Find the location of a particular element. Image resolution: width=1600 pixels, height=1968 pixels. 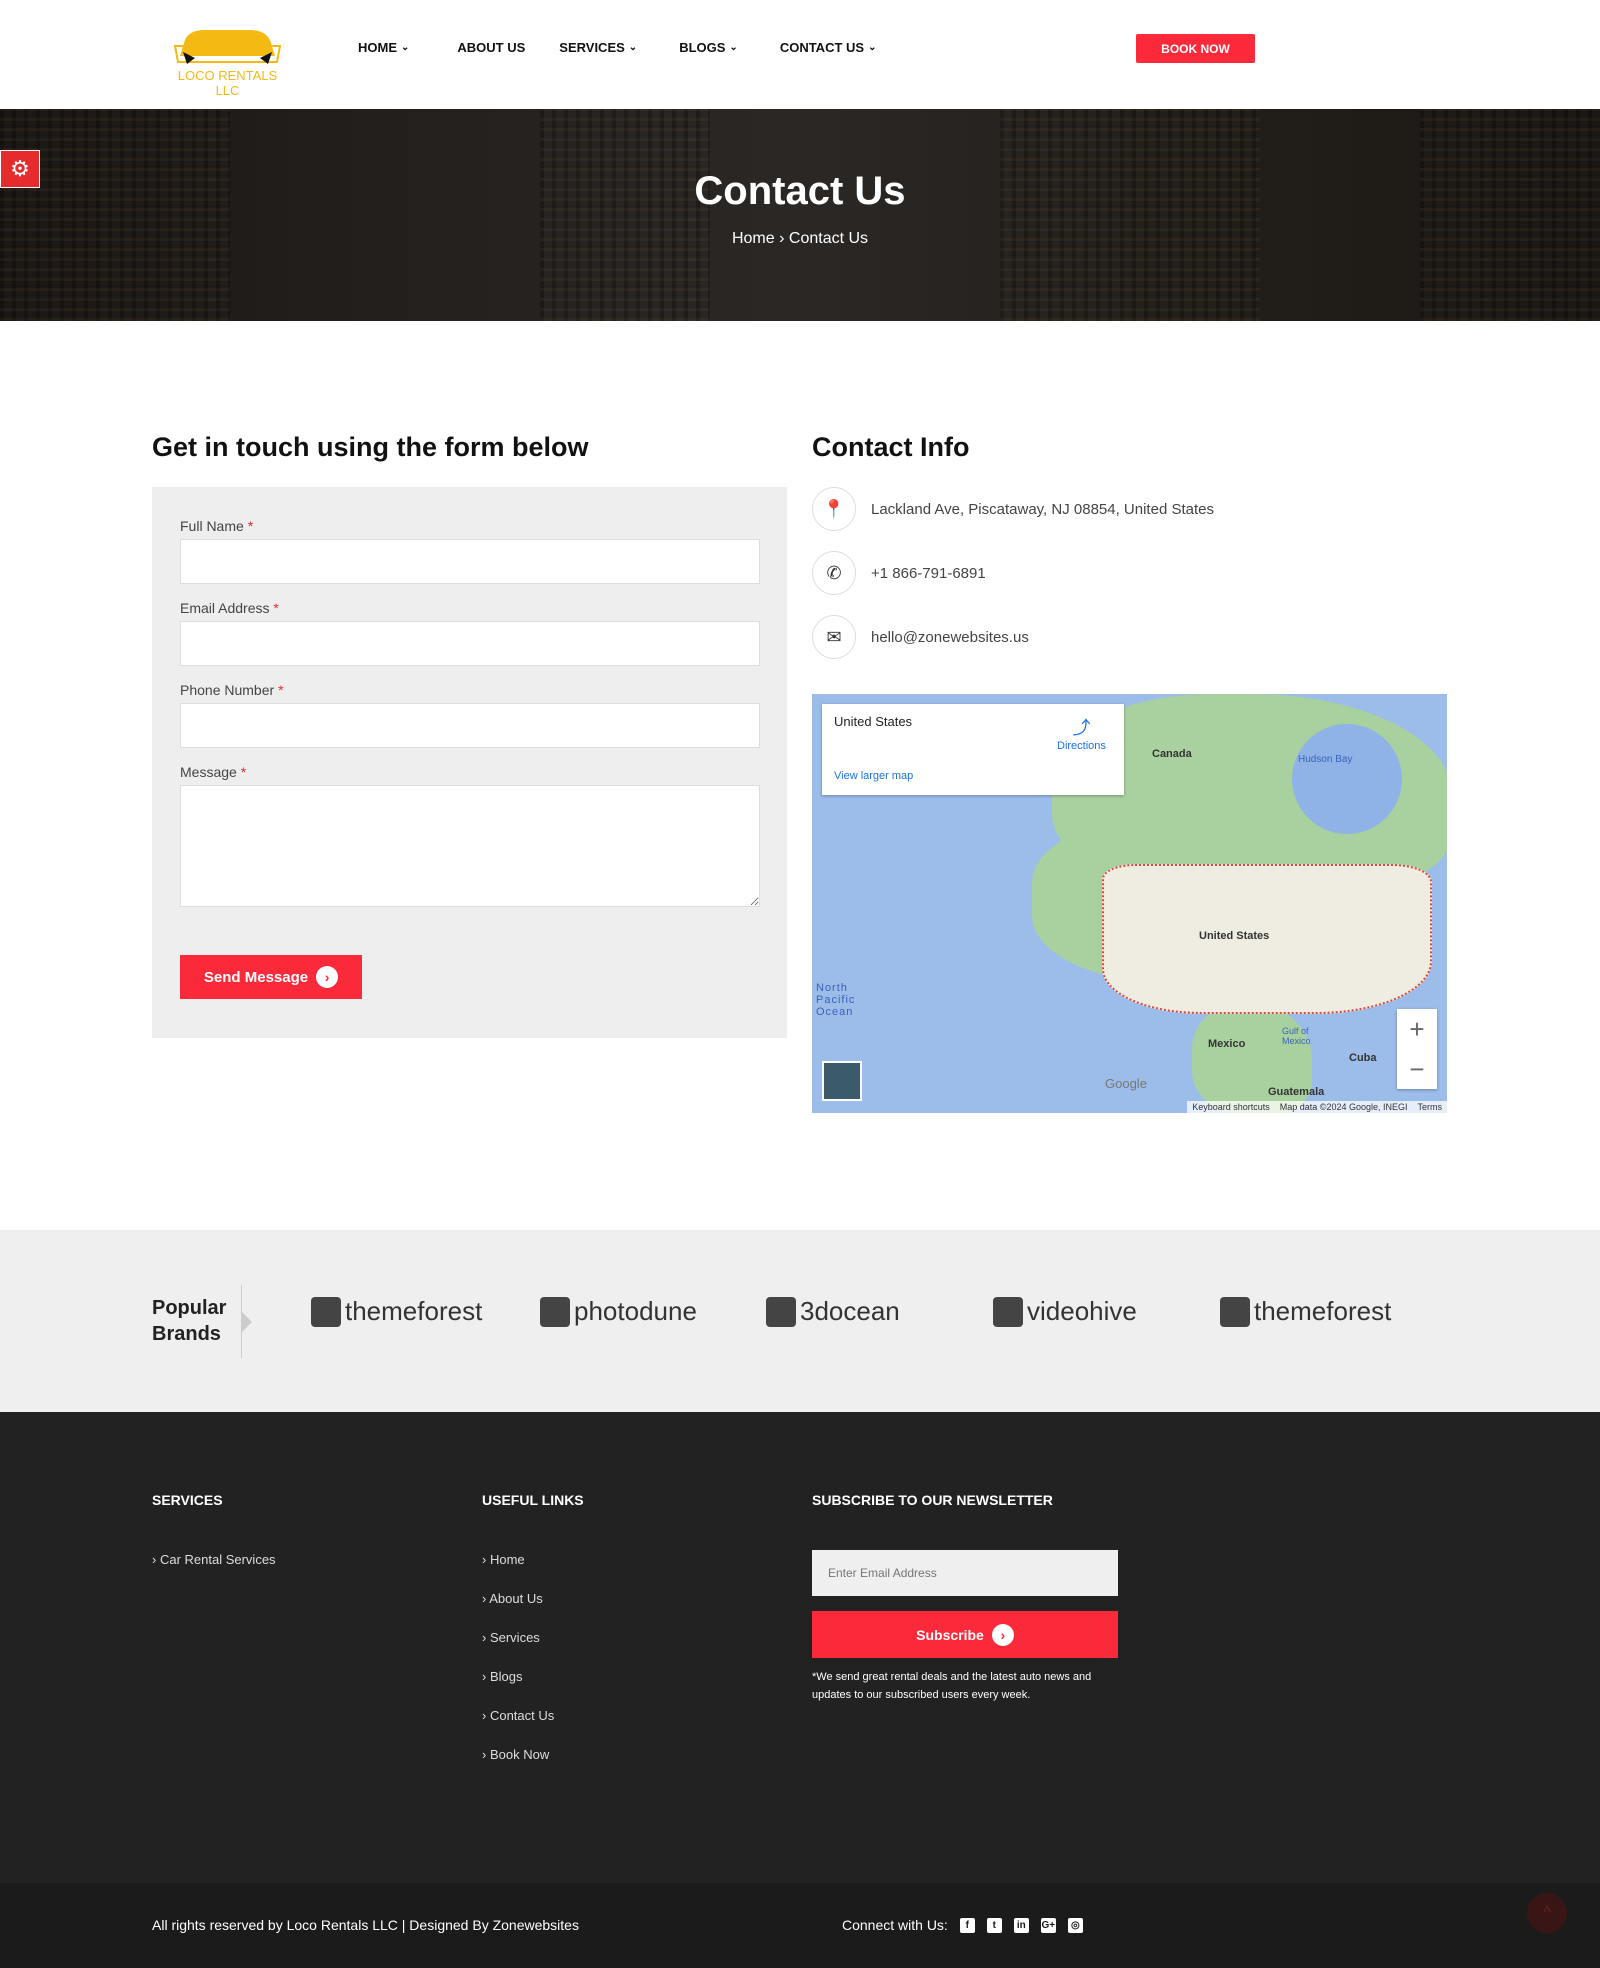

breadcrumb: Home › Contact Us is located at coordinates (800, 239).